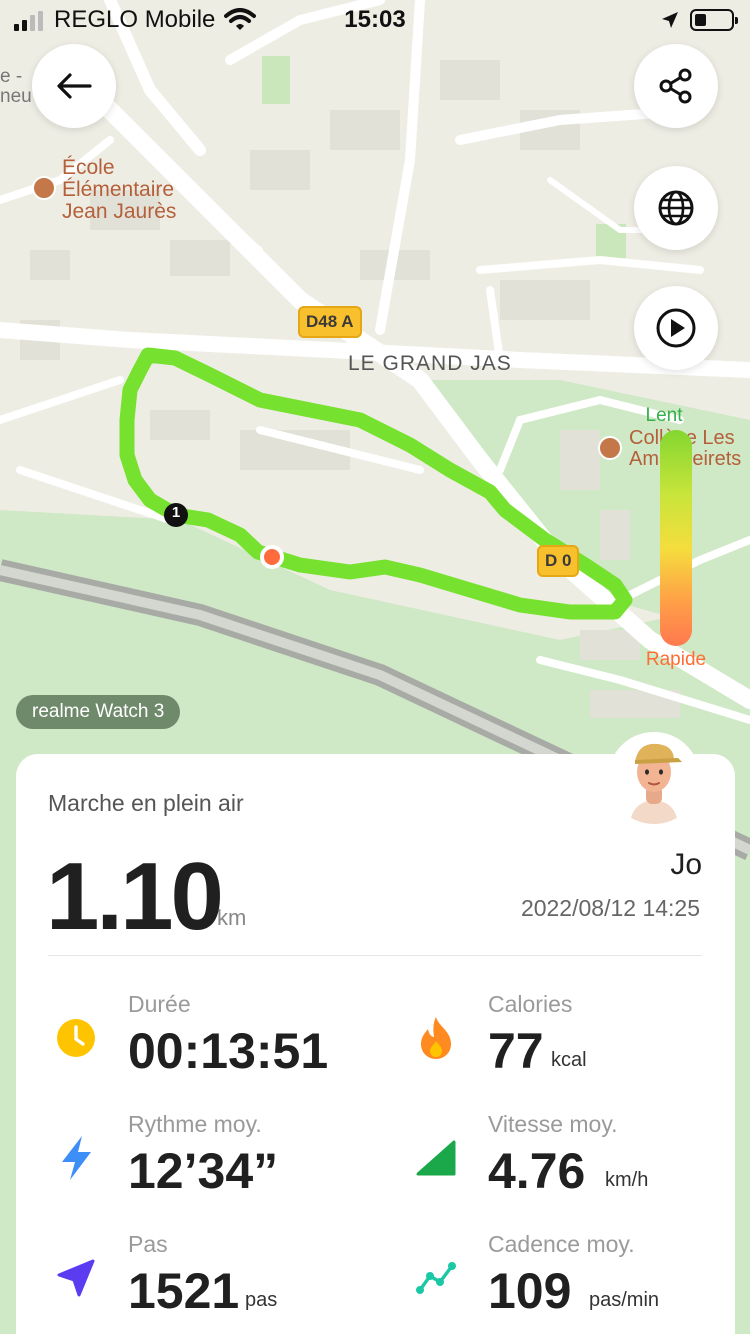 This screenshot has height=1334, width=750. Describe the element at coordinates (436, 1158) in the screenshot. I see `speed-triangle-icon` at that location.